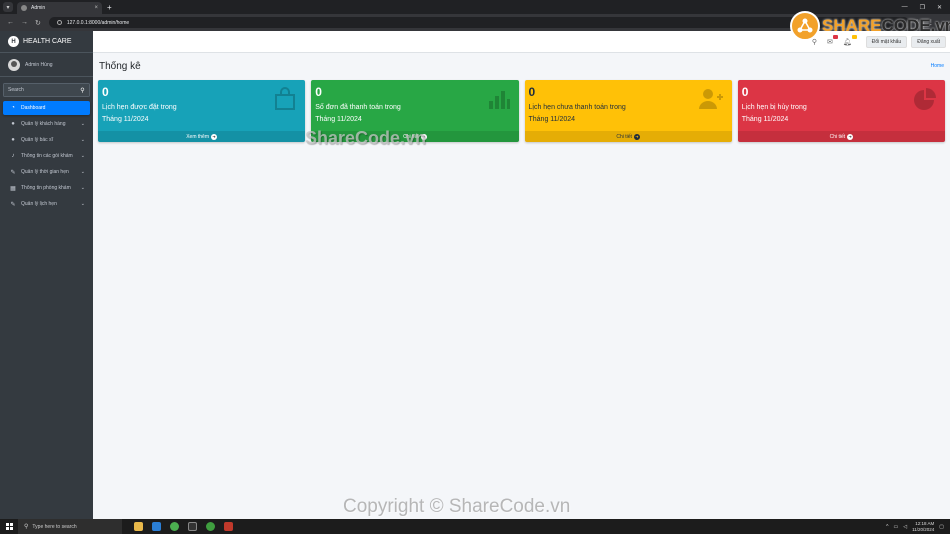 The height and width of the screenshot is (534, 950). What do you see at coordinates (521, 66) in the screenshot?
I see `content-header: Thống kê Home` at bounding box center [521, 66].